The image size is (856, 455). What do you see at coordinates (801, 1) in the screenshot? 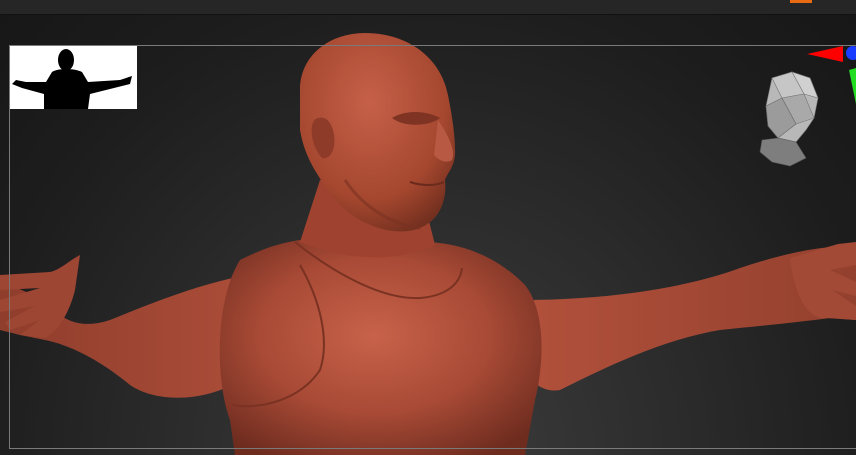
I see `toolbar-accent-tab` at bounding box center [801, 1].